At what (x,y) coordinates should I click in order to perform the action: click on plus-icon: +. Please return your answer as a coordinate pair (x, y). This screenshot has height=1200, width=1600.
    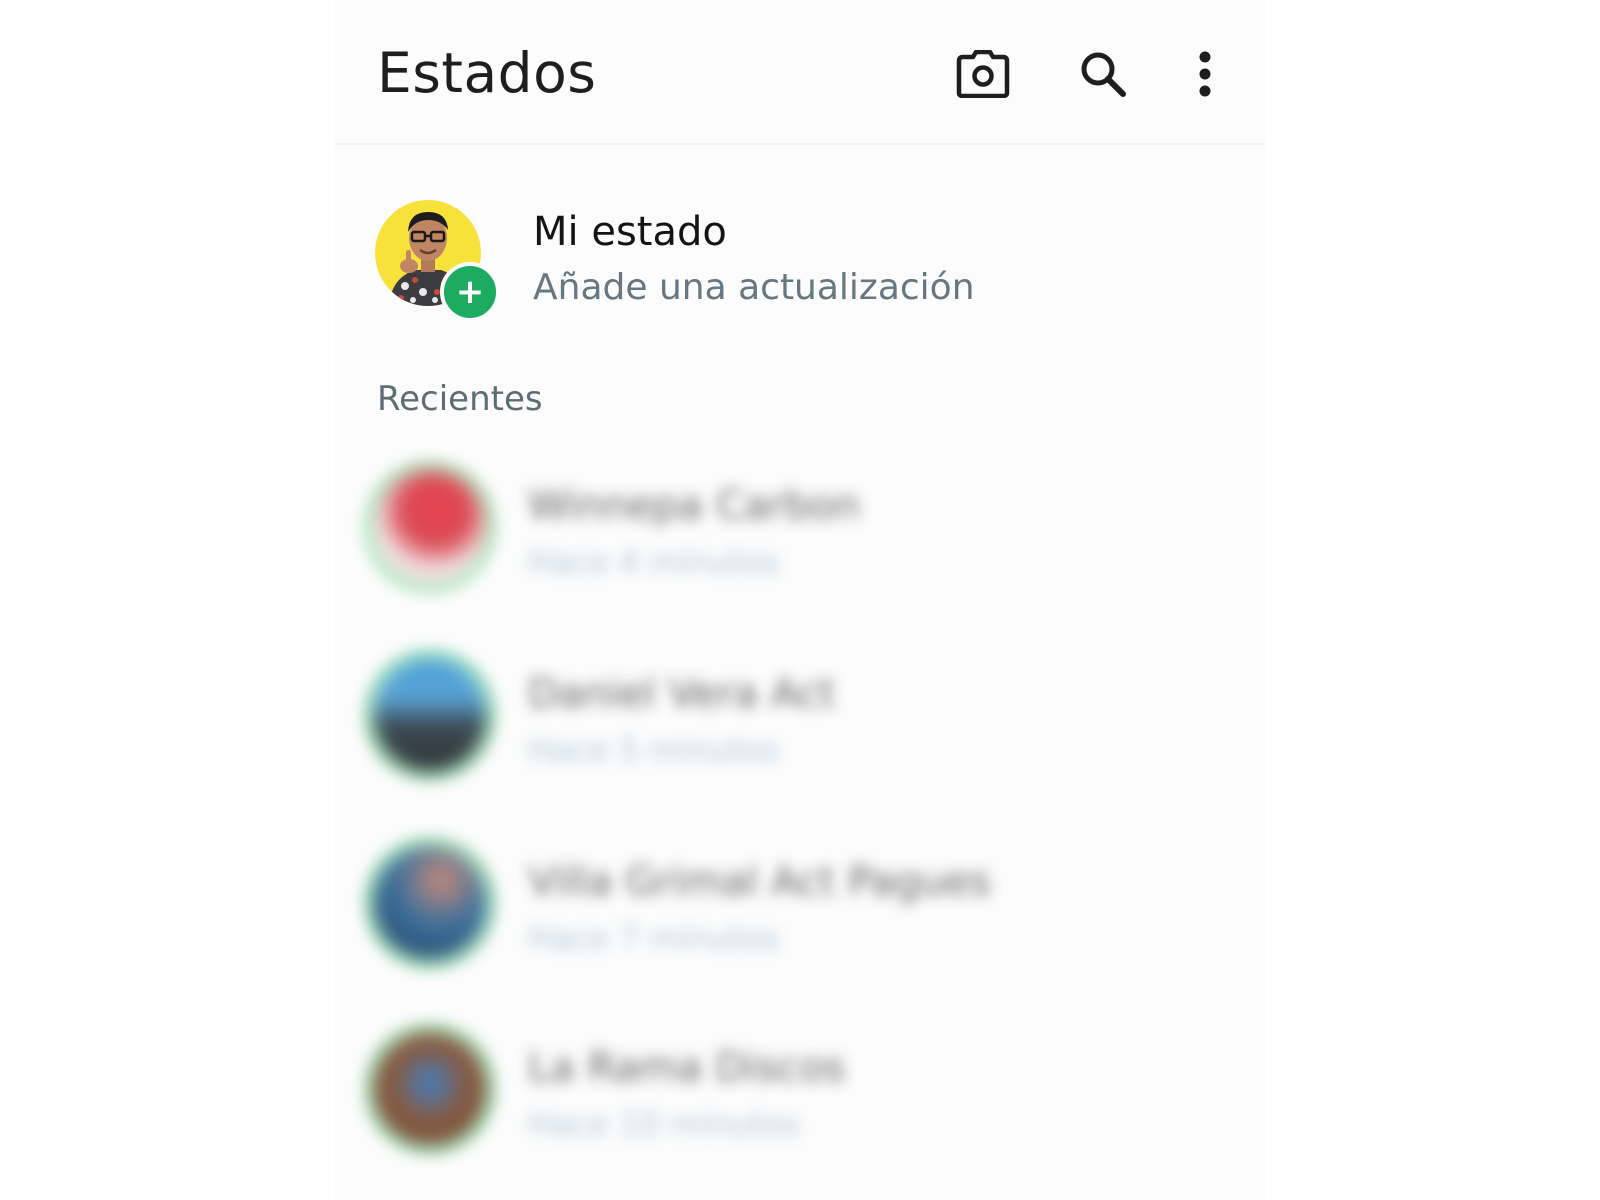
    Looking at the image, I should click on (470, 292).